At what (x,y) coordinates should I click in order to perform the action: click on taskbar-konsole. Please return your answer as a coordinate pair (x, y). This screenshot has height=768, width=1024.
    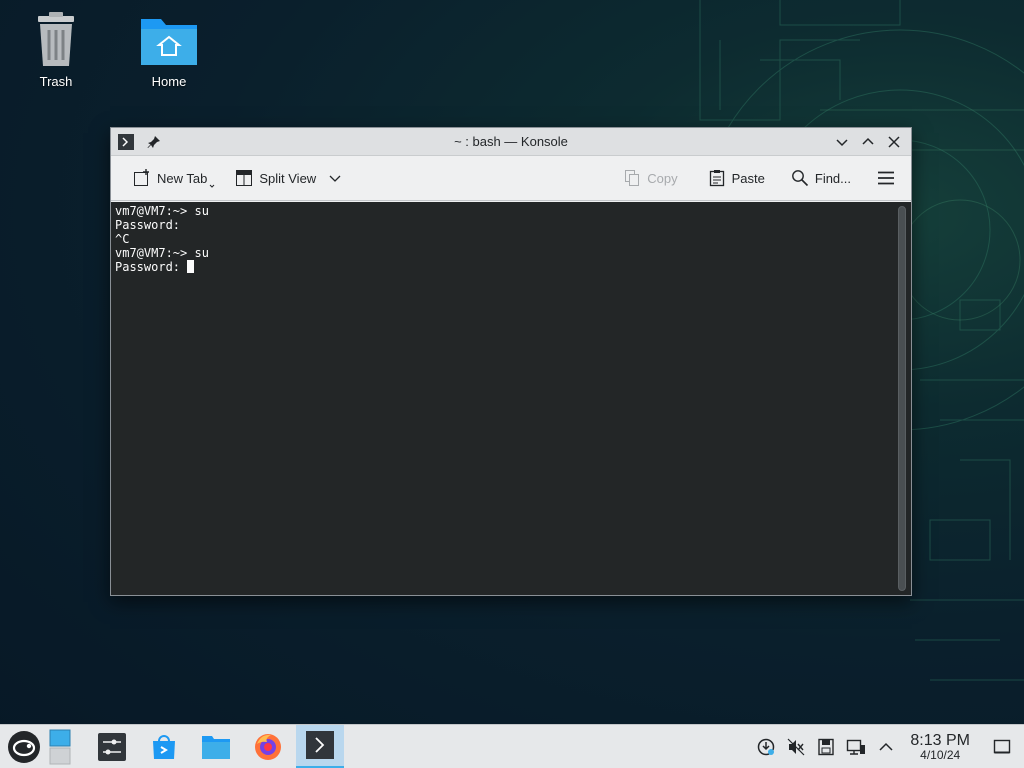
    Looking at the image, I should click on (320, 746).